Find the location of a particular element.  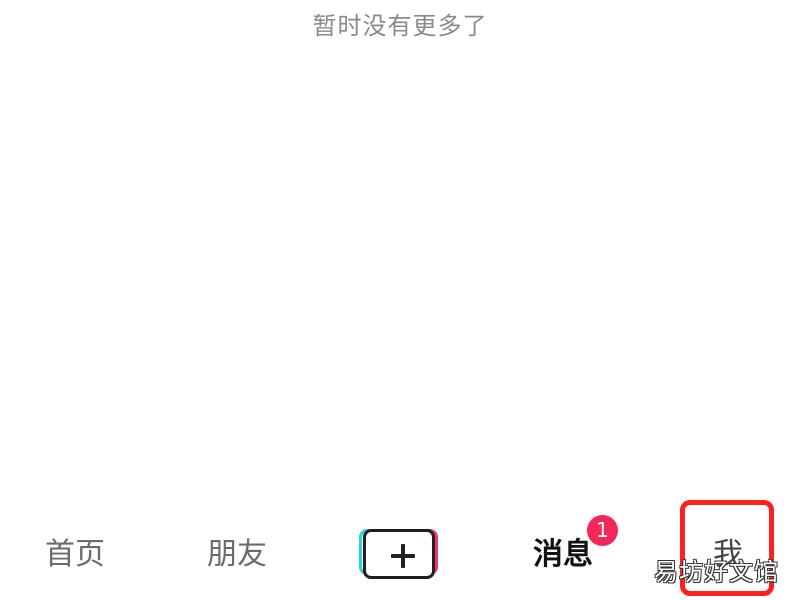

publish-button is located at coordinates (398, 555).